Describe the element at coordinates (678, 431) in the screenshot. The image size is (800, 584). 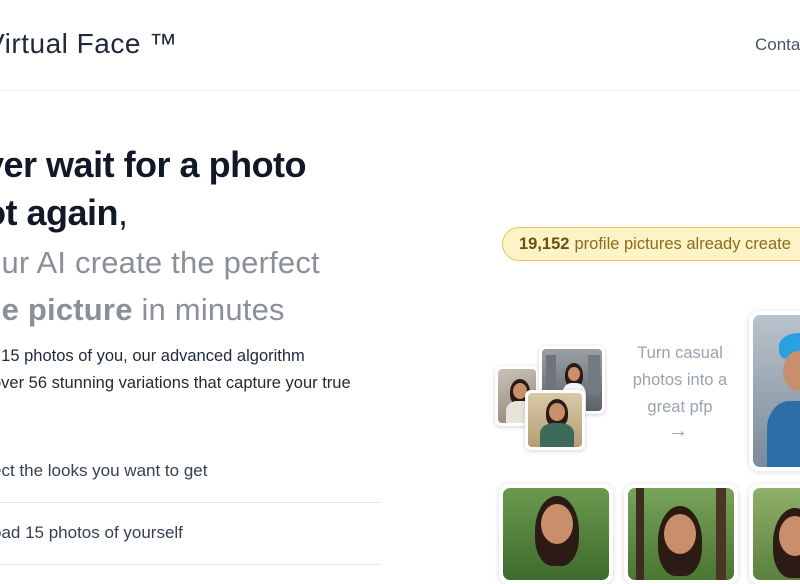
I see `arrow-right-icon: →` at that location.